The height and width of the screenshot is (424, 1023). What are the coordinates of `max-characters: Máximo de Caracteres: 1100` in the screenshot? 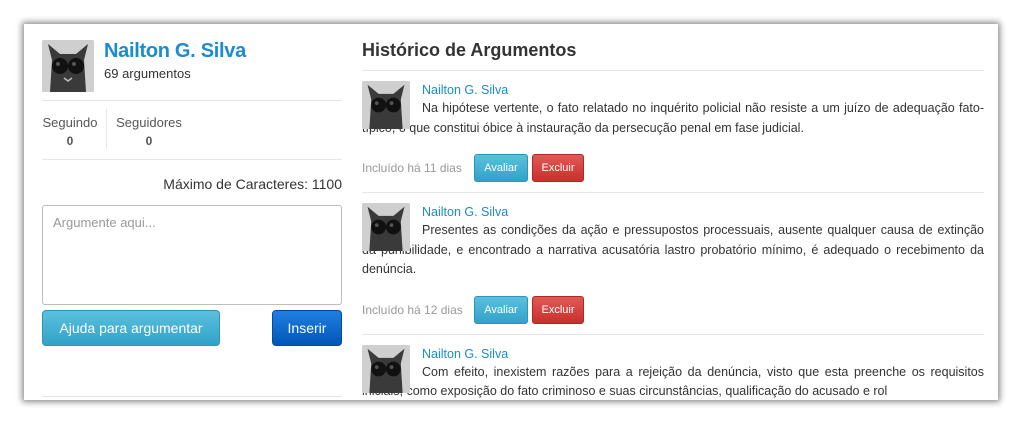 It's located at (252, 184).